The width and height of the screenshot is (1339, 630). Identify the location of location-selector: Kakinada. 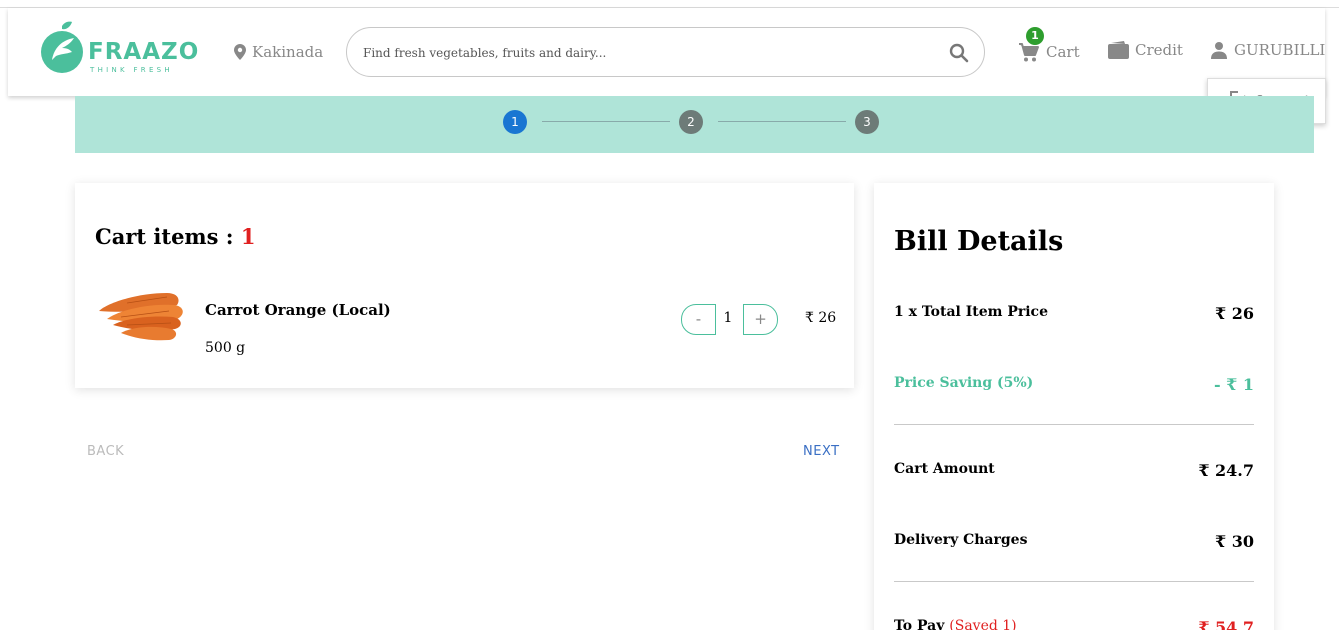
(278, 52).